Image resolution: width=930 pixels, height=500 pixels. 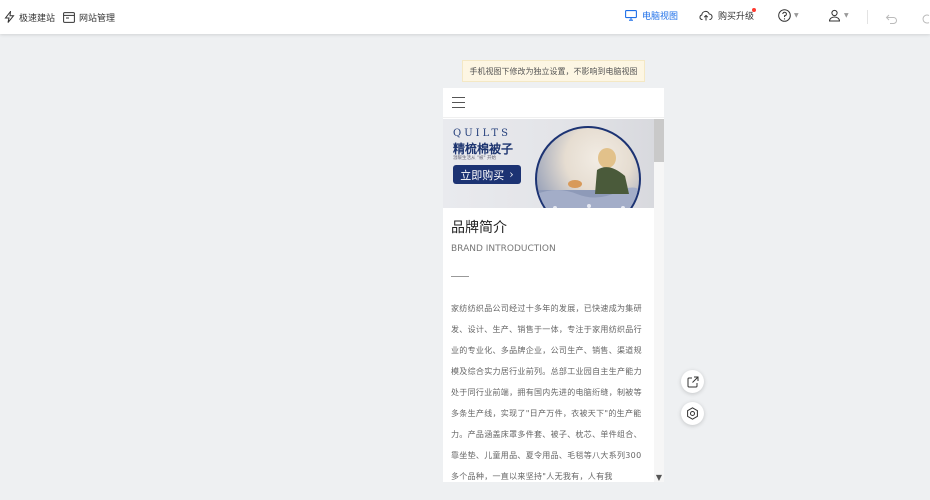 I want to click on pc-view-button: 电脑视图, so click(x=651, y=15).